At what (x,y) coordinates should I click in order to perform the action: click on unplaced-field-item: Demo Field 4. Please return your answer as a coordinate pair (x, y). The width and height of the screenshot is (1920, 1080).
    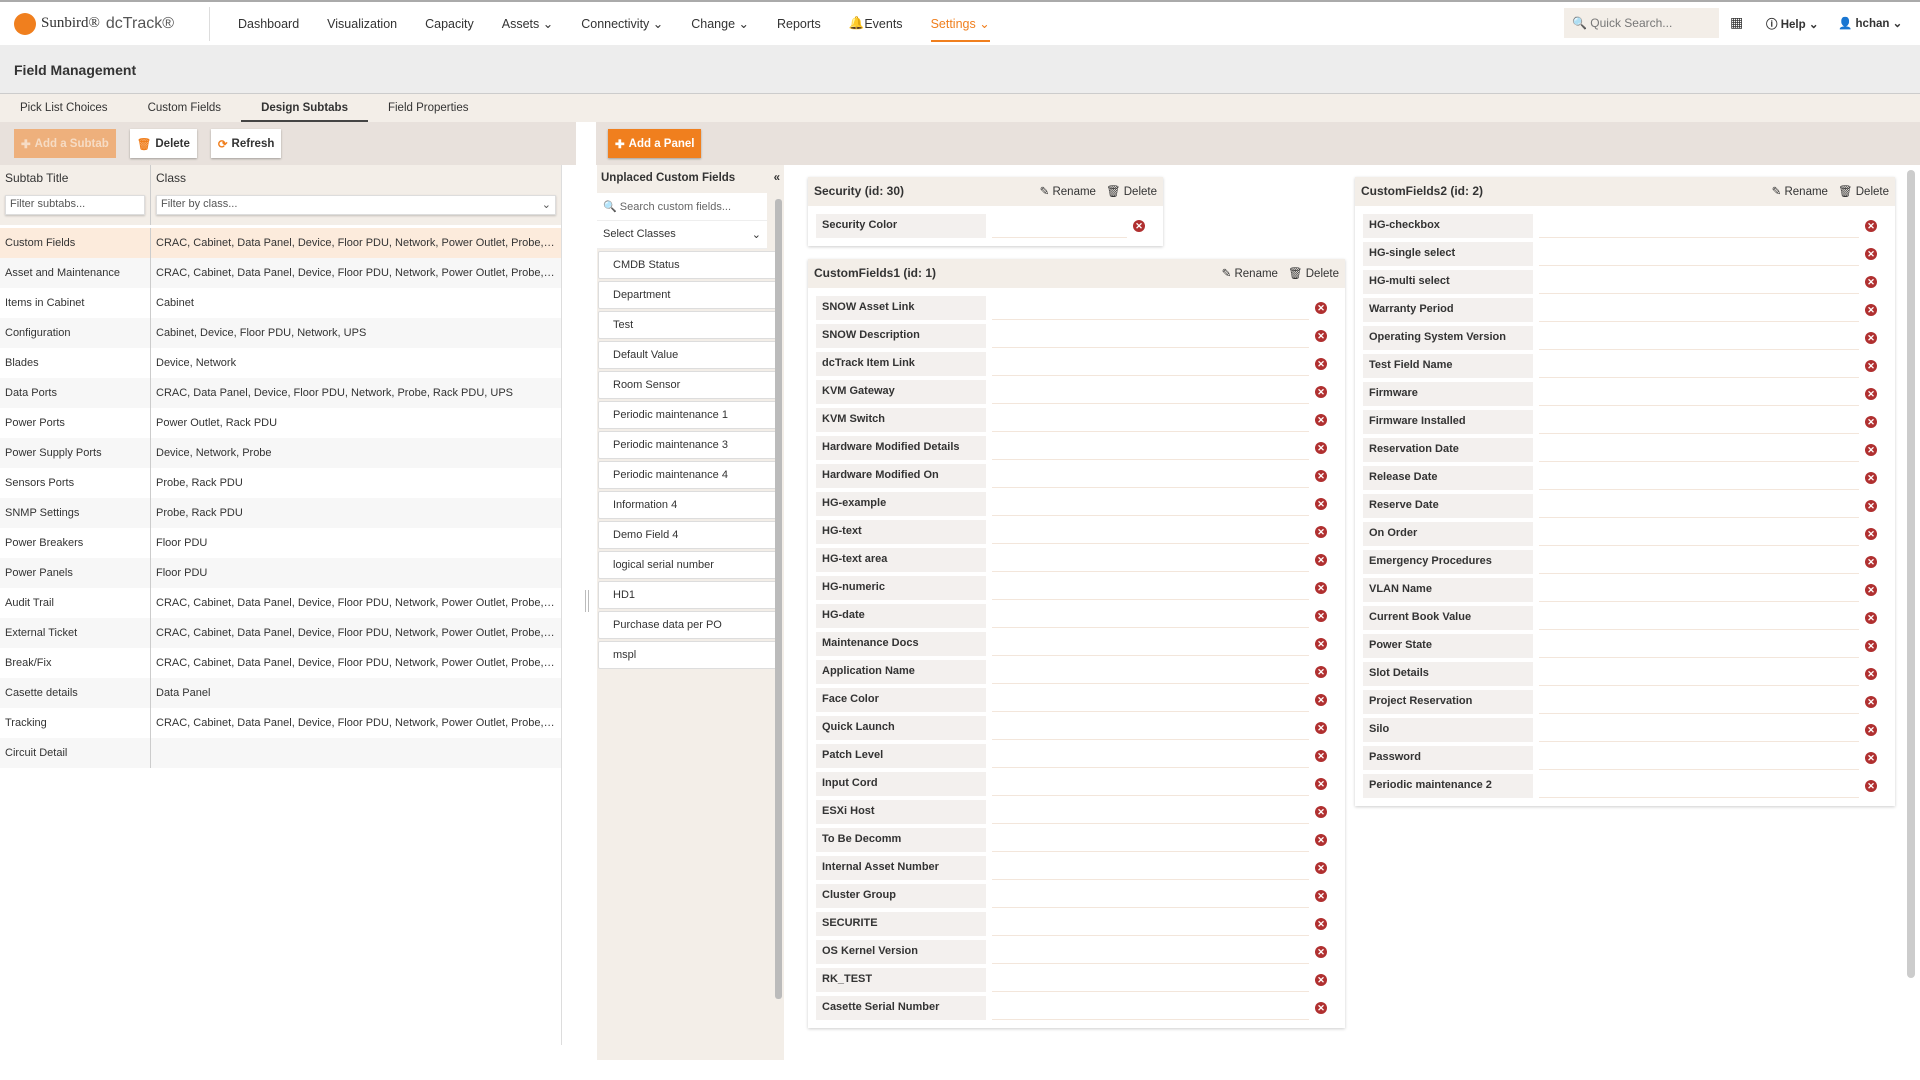
    Looking at the image, I should click on (688, 535).